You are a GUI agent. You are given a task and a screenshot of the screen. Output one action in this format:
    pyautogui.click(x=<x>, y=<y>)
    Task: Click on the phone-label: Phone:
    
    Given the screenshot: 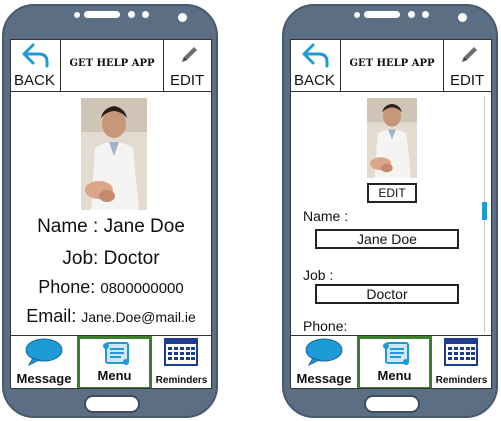 What is the action you would take?
    pyautogui.click(x=69, y=287)
    